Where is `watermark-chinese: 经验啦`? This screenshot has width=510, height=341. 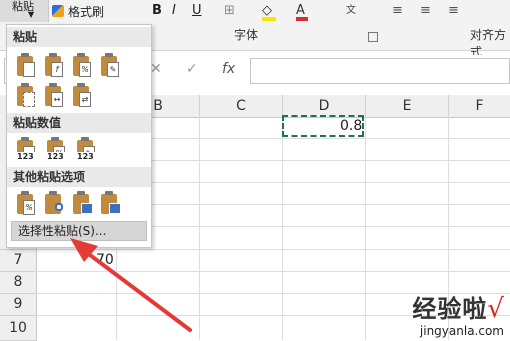
watermark-chinese: 经验啦 is located at coordinates (450, 309).